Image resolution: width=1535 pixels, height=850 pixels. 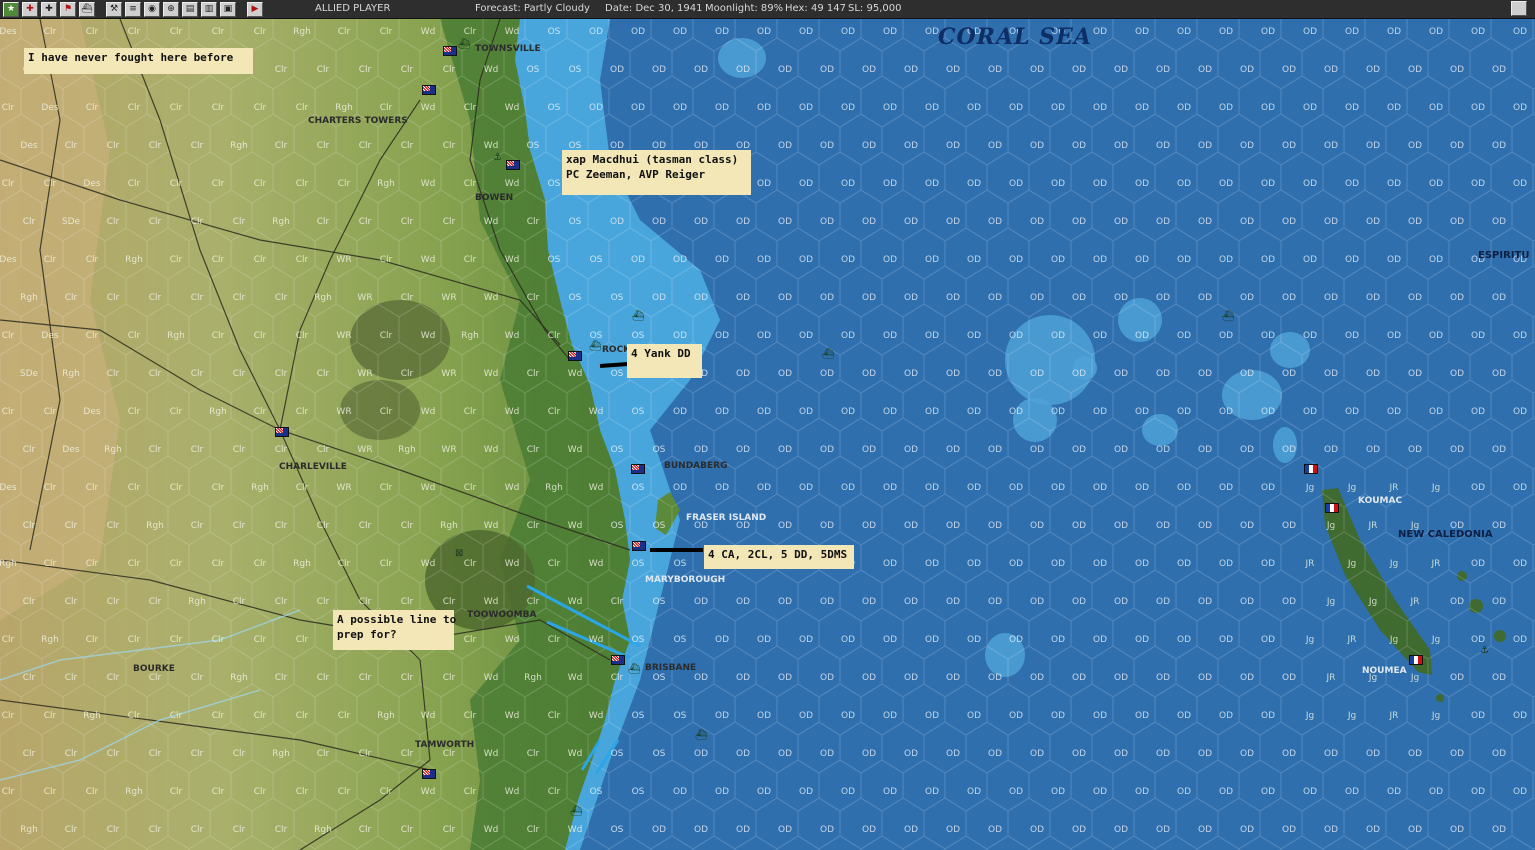 What do you see at coordinates (171, 9) in the screenshot?
I see `target-button: ⊕` at bounding box center [171, 9].